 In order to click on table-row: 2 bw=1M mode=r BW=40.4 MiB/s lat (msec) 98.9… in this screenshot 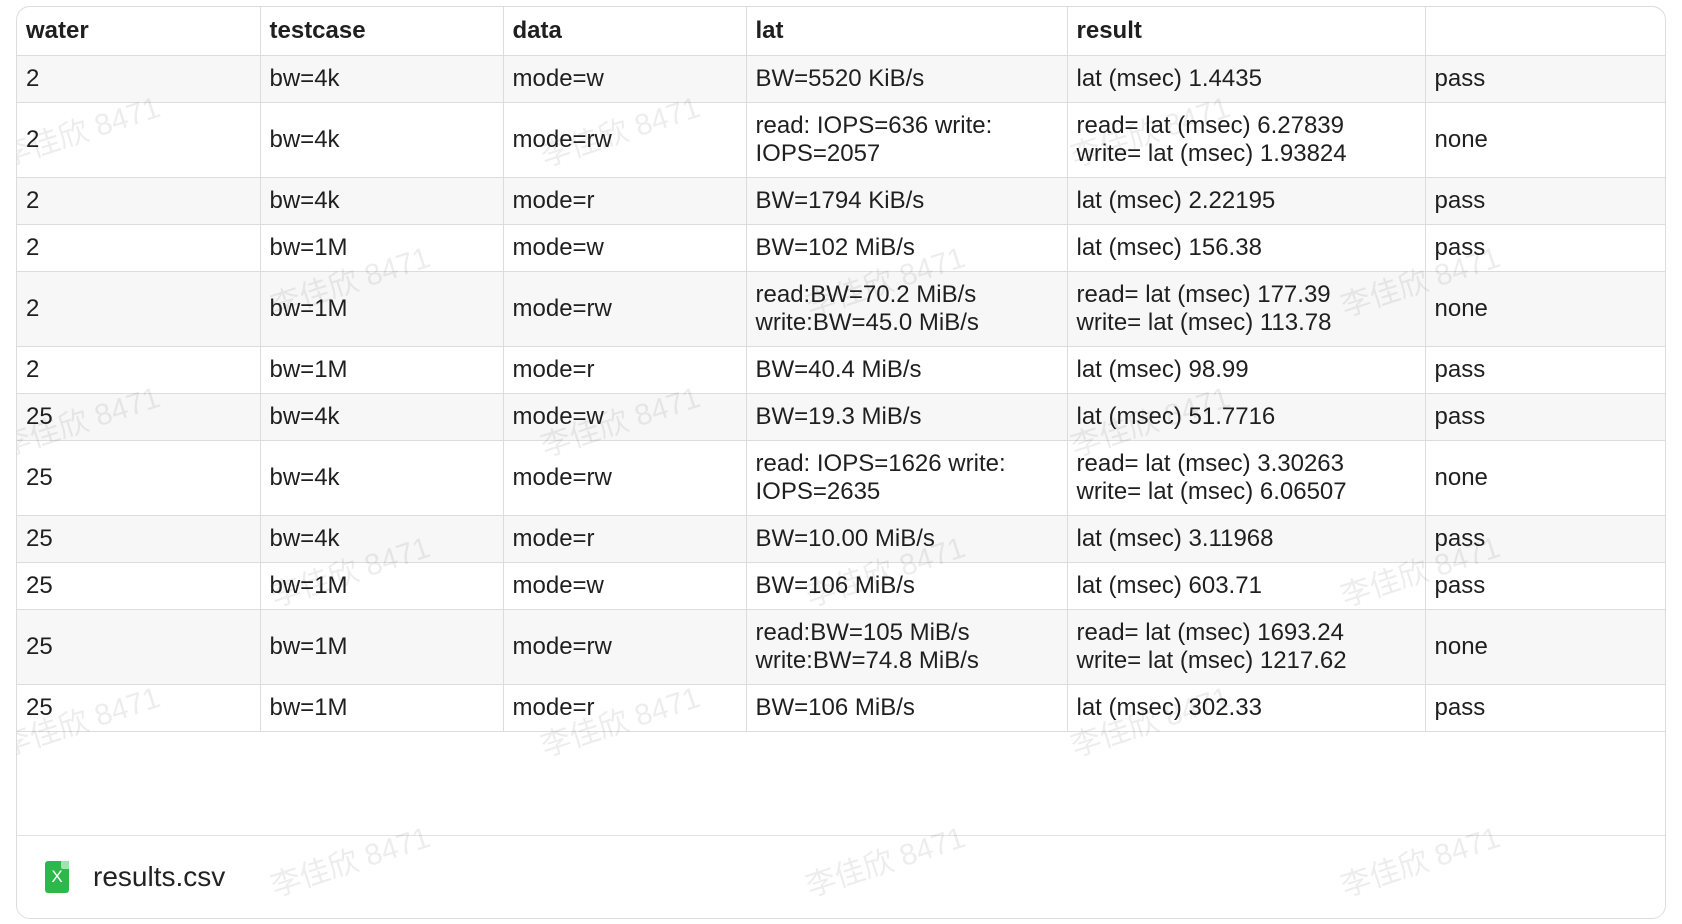, I will do `click(841, 370)`.